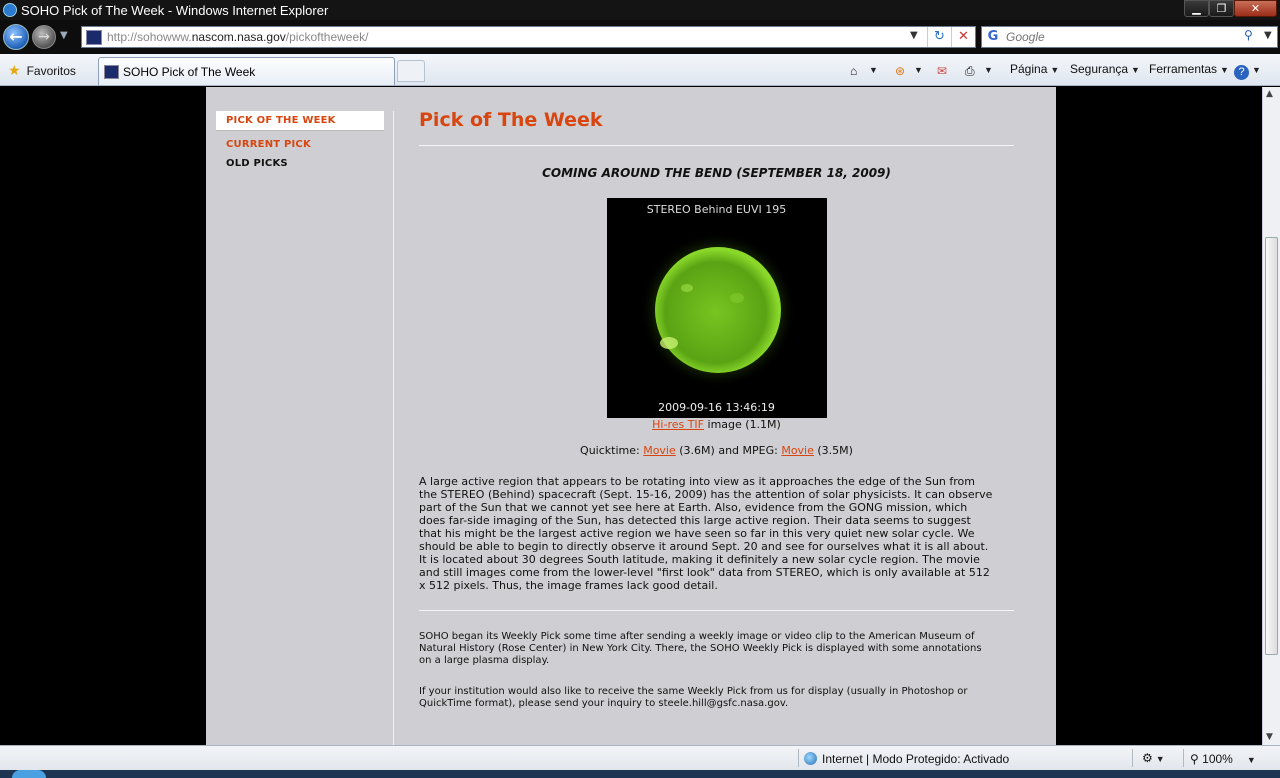 The width and height of the screenshot is (1280, 778). I want to click on search-box: G ⚲ ▼, so click(1129, 37).